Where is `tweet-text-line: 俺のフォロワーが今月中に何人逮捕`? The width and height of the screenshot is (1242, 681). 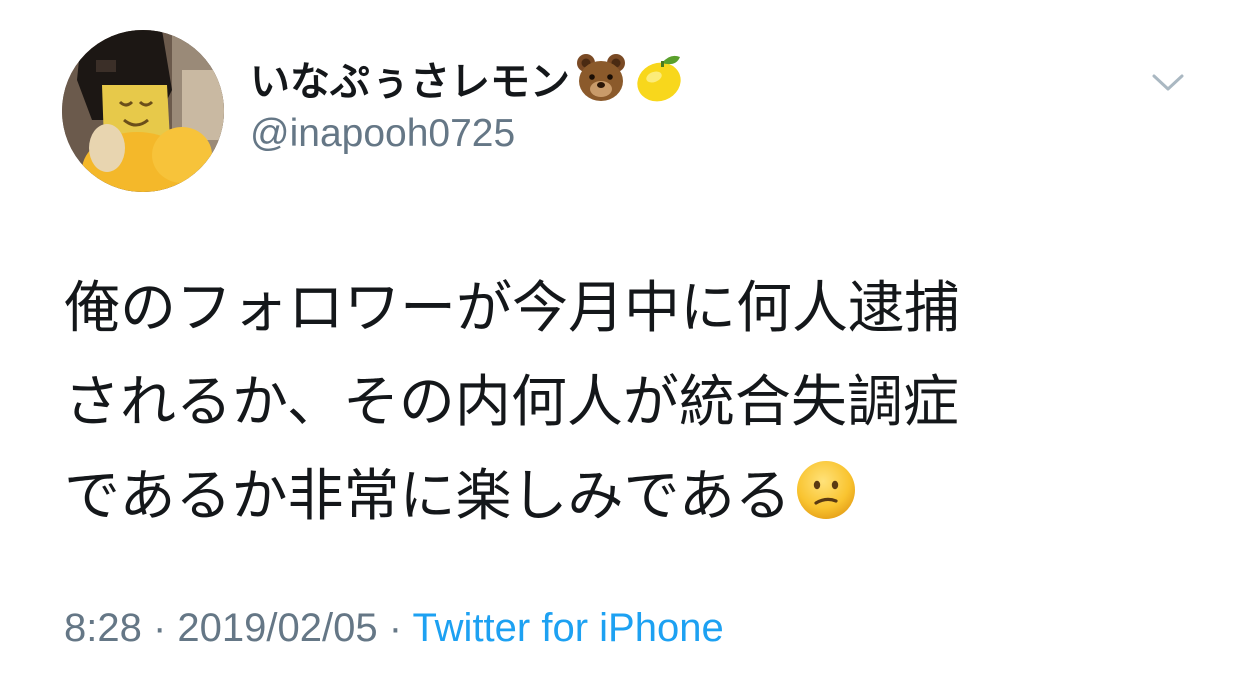 tweet-text-line: 俺のフォロワーが今月中に何人逮捕 is located at coordinates (512, 308).